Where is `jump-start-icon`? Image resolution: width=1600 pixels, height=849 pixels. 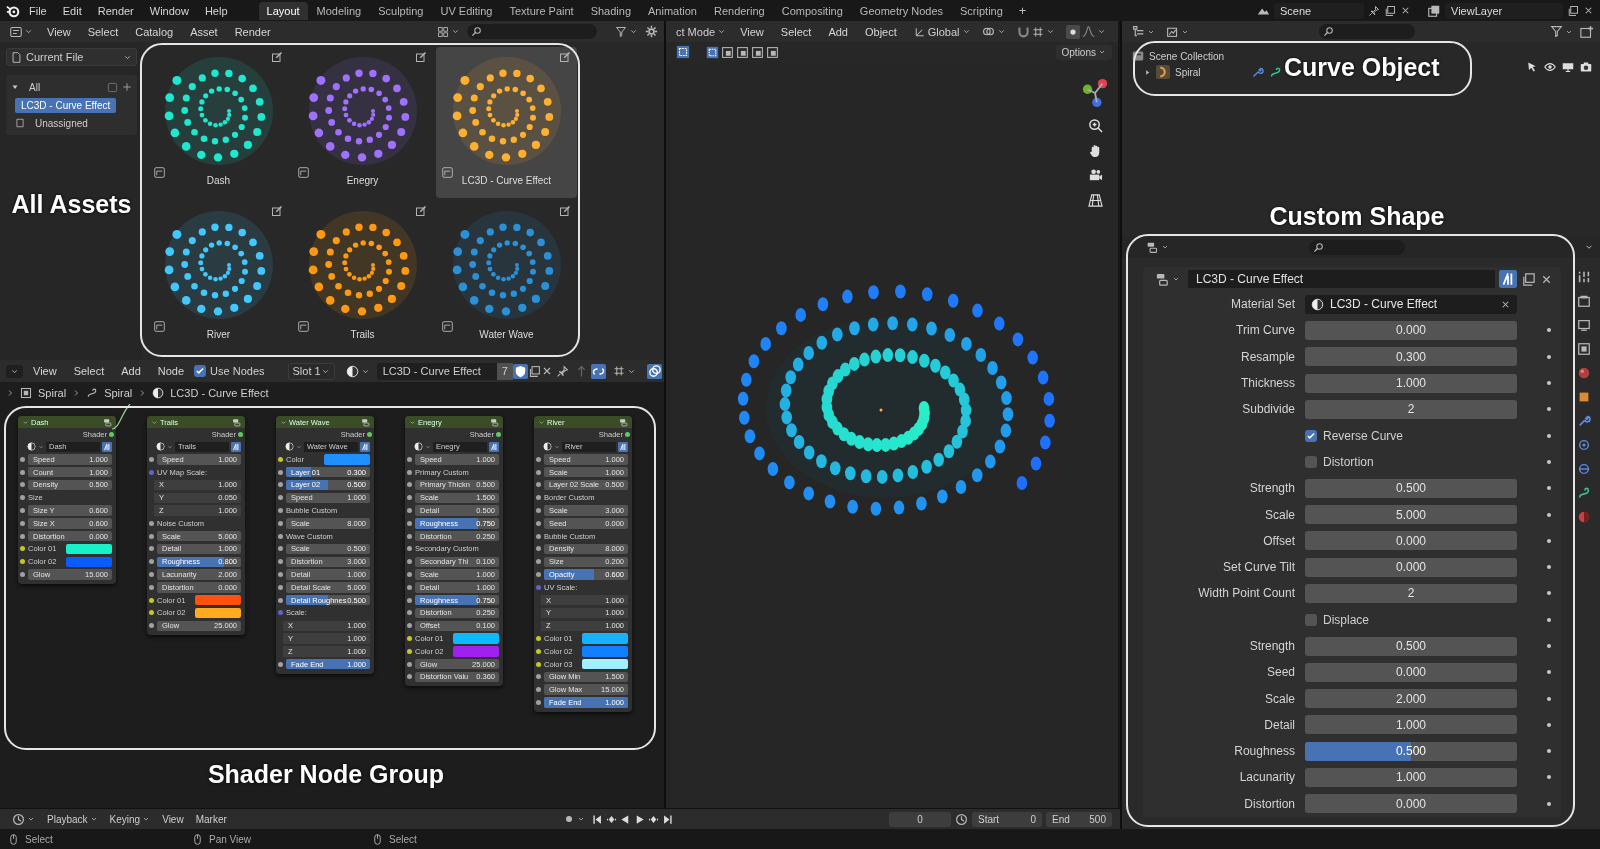 jump-start-icon is located at coordinates (597, 819).